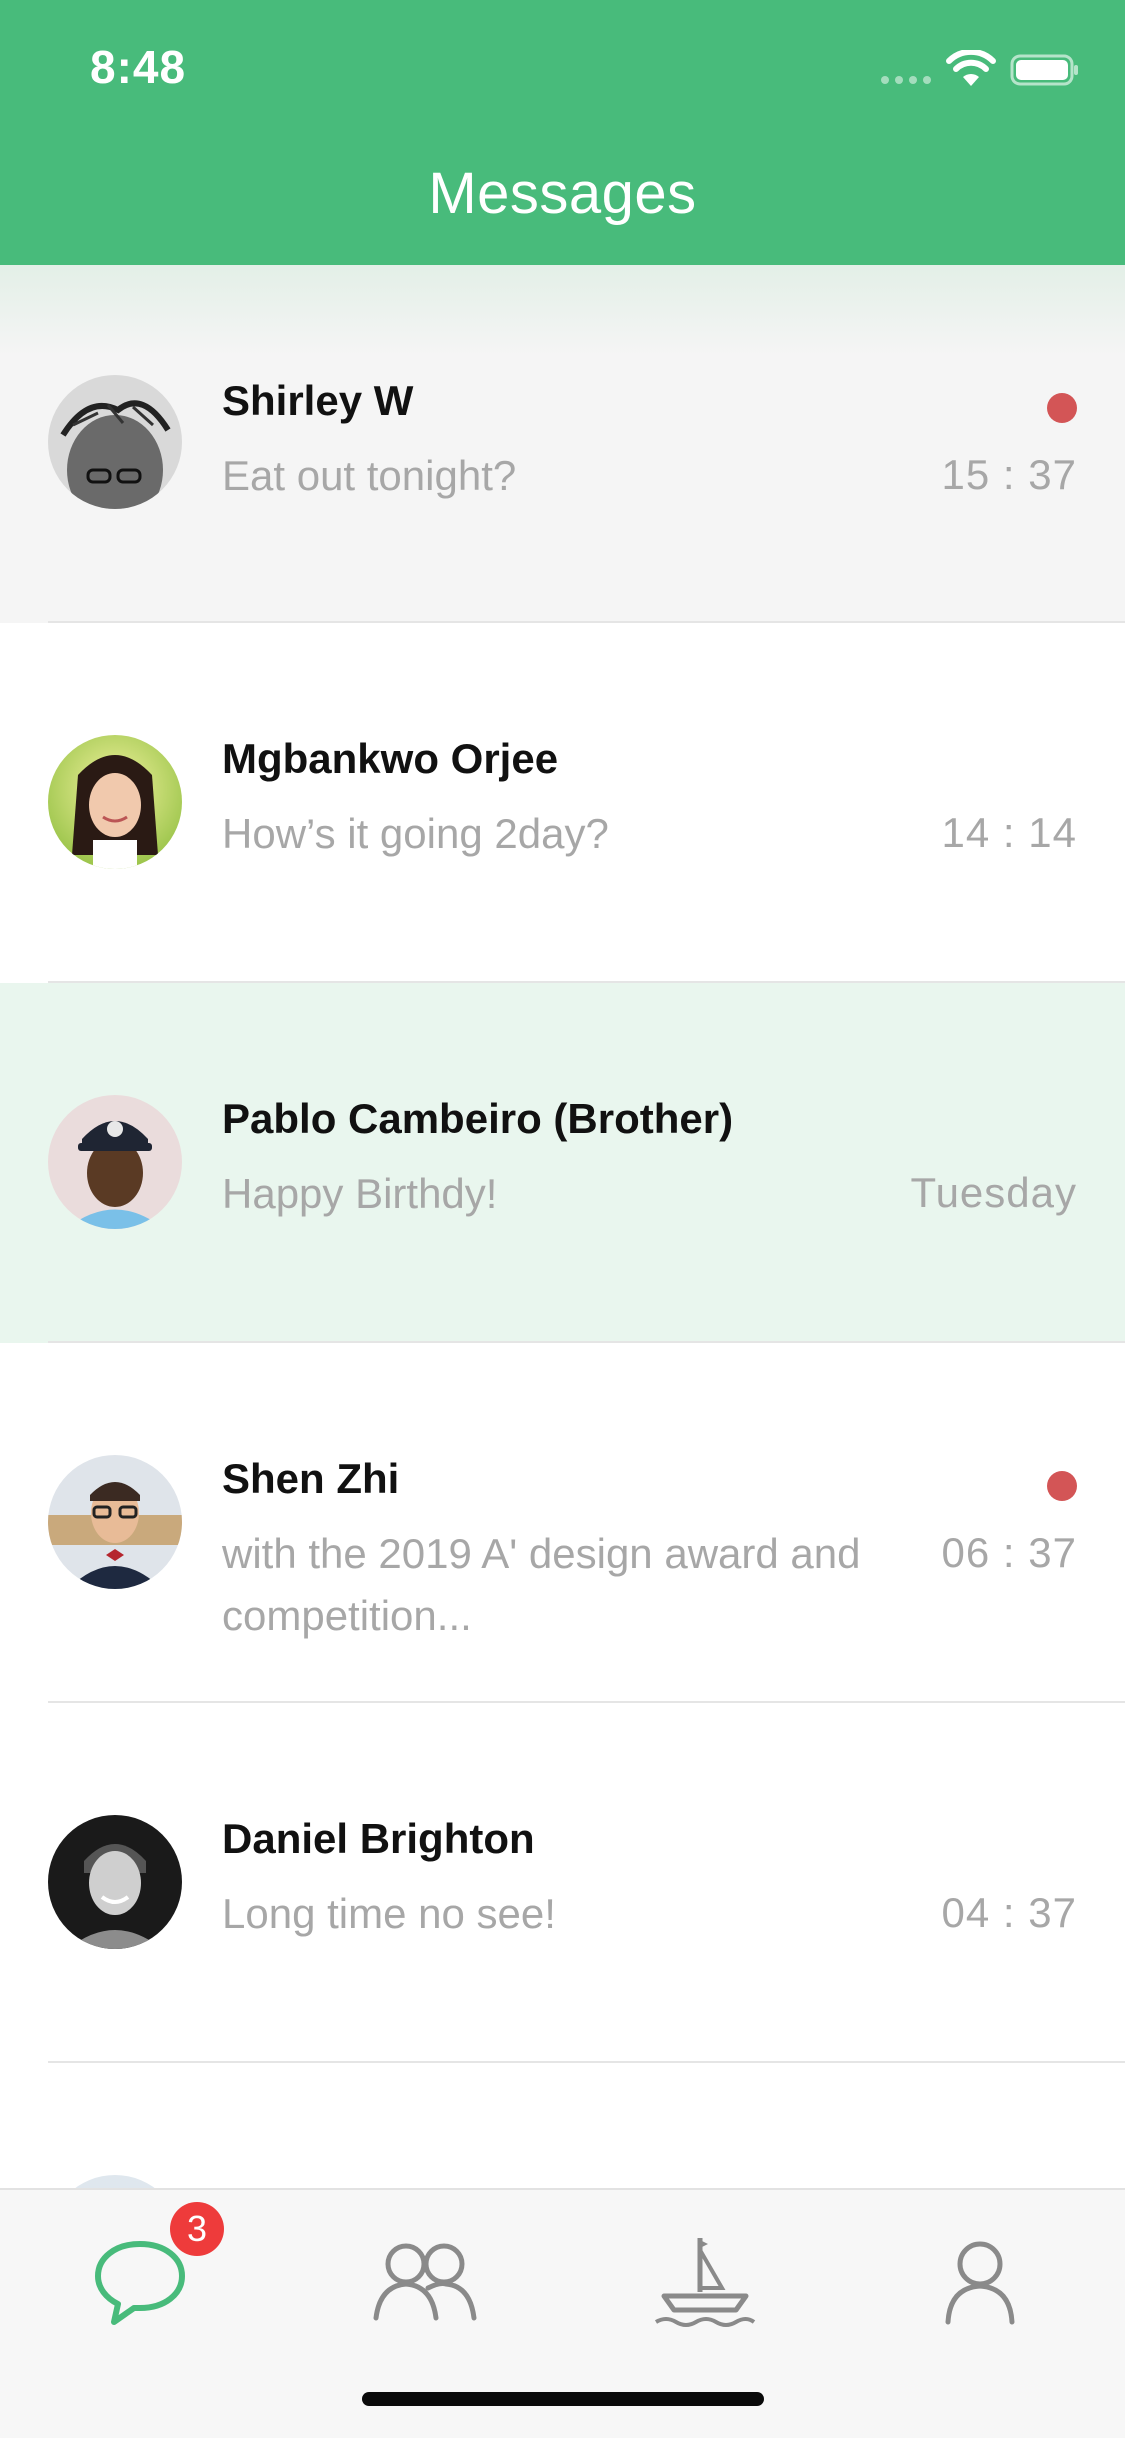 The width and height of the screenshot is (1125, 2438). Describe the element at coordinates (478, 1118) in the screenshot. I see `contact-name: Pablo Cambeiro (Brother)` at that location.